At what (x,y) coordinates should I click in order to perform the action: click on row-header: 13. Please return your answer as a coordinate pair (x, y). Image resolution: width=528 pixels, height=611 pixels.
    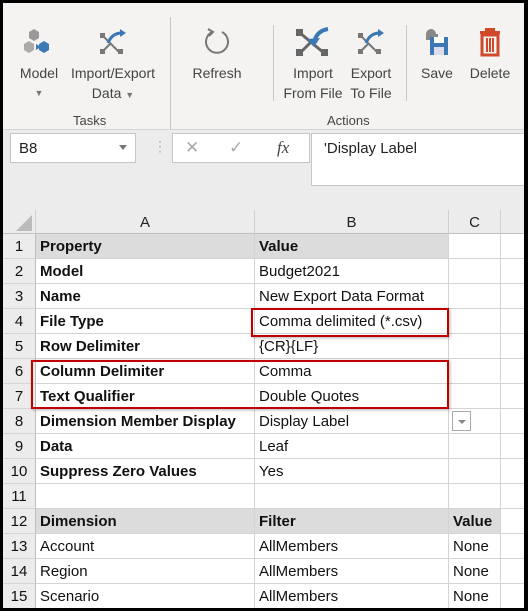
    Looking at the image, I should click on (19, 546).